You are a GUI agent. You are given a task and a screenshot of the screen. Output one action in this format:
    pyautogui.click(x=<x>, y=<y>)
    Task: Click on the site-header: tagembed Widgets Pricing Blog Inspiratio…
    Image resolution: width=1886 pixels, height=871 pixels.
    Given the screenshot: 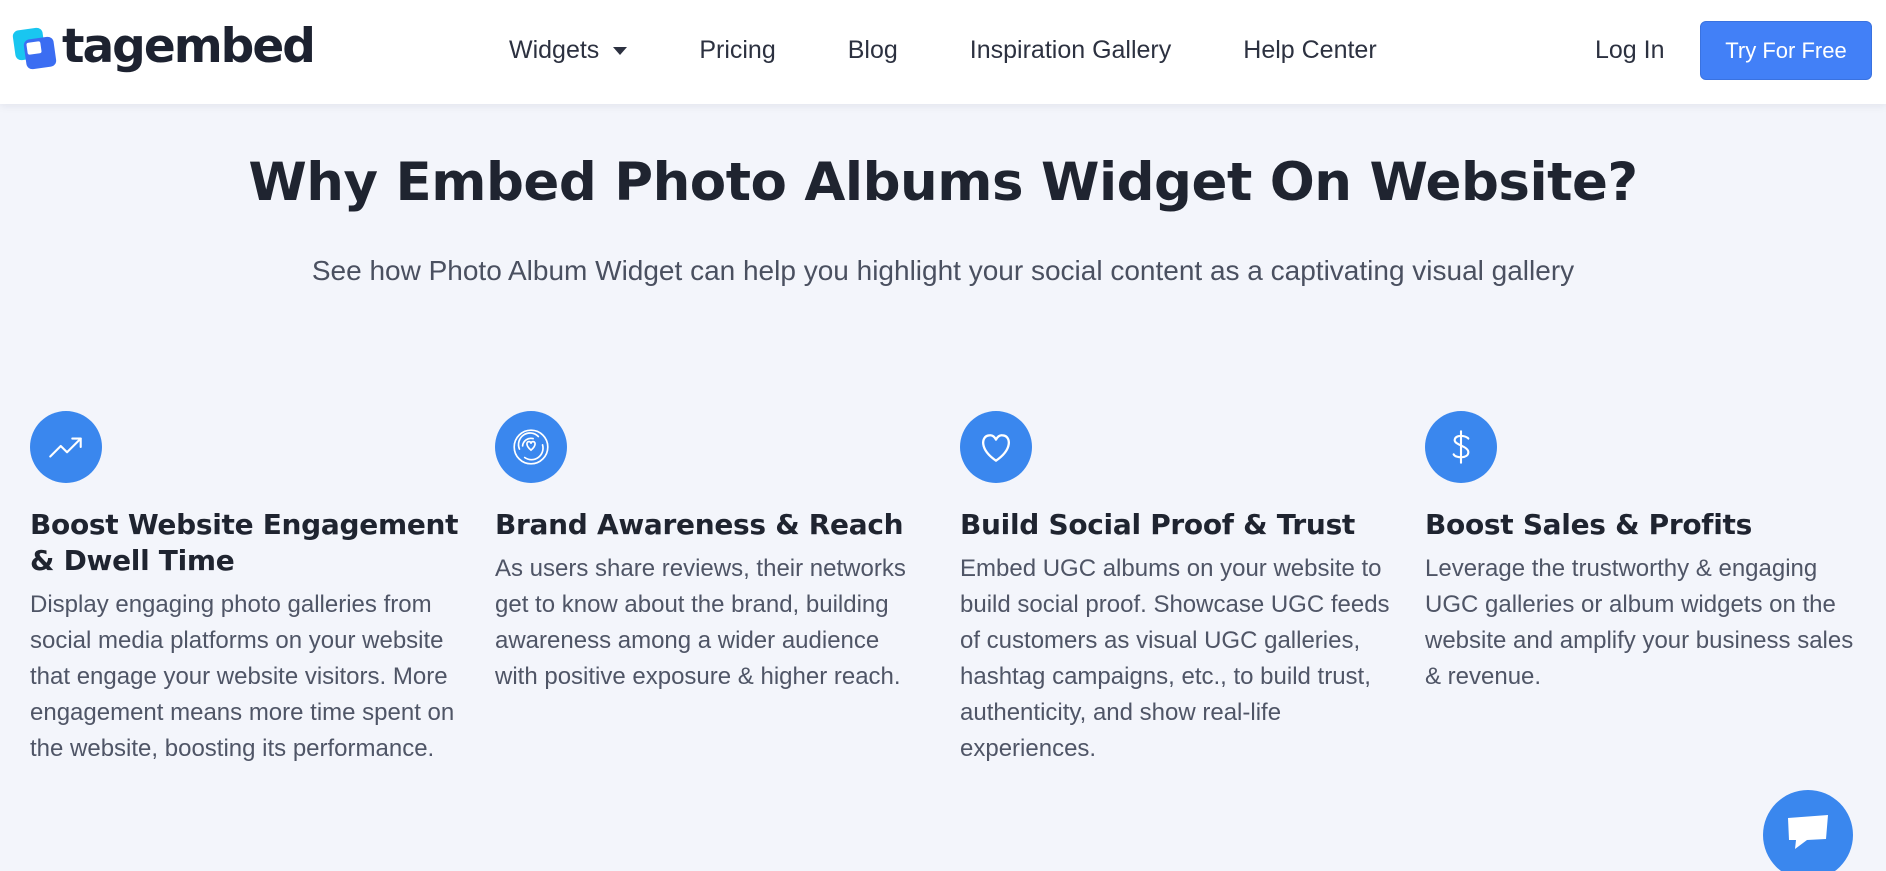 What is the action you would take?
    pyautogui.click(x=943, y=52)
    